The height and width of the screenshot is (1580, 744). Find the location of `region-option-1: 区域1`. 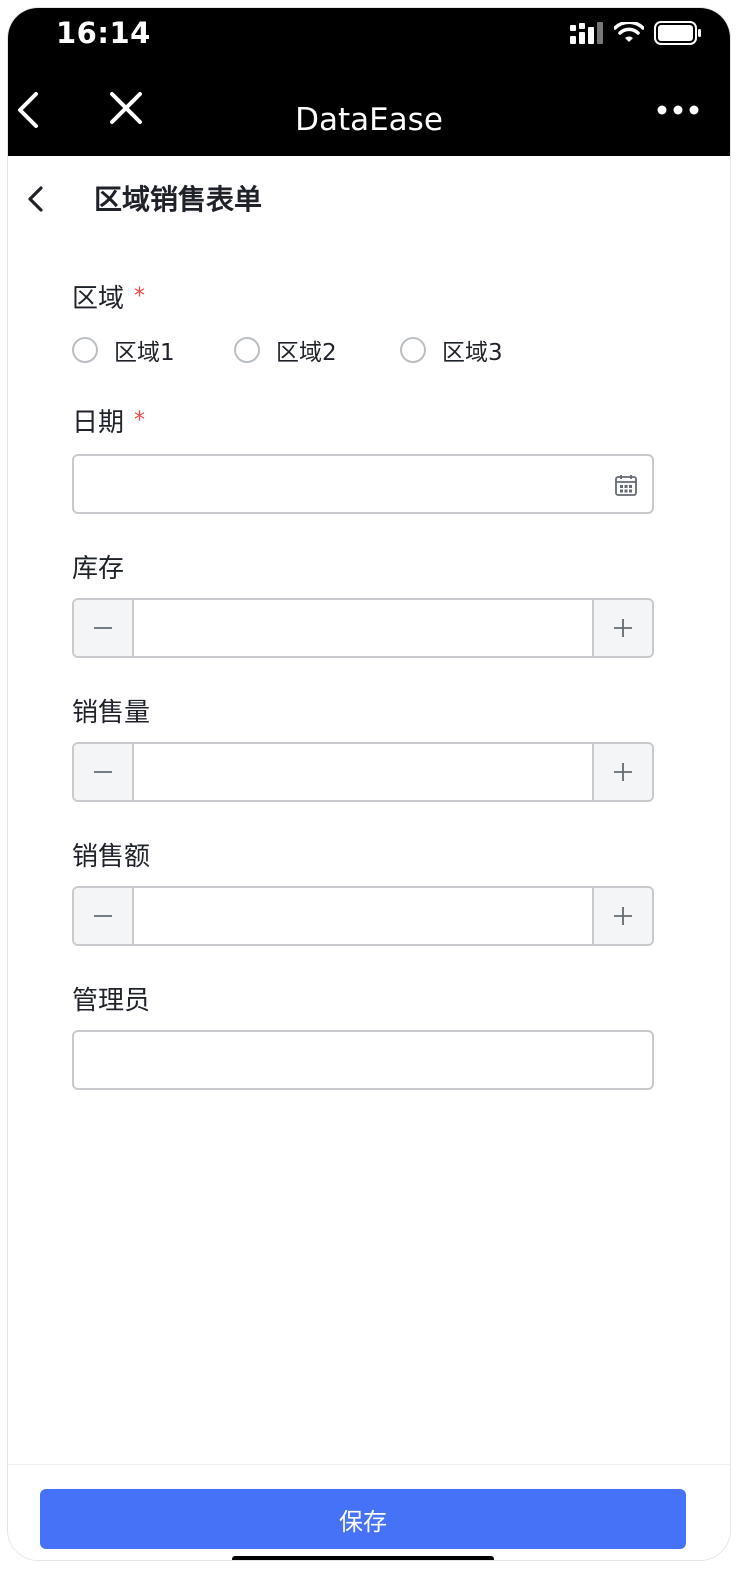

region-option-1: 区域1 is located at coordinates (123, 350).